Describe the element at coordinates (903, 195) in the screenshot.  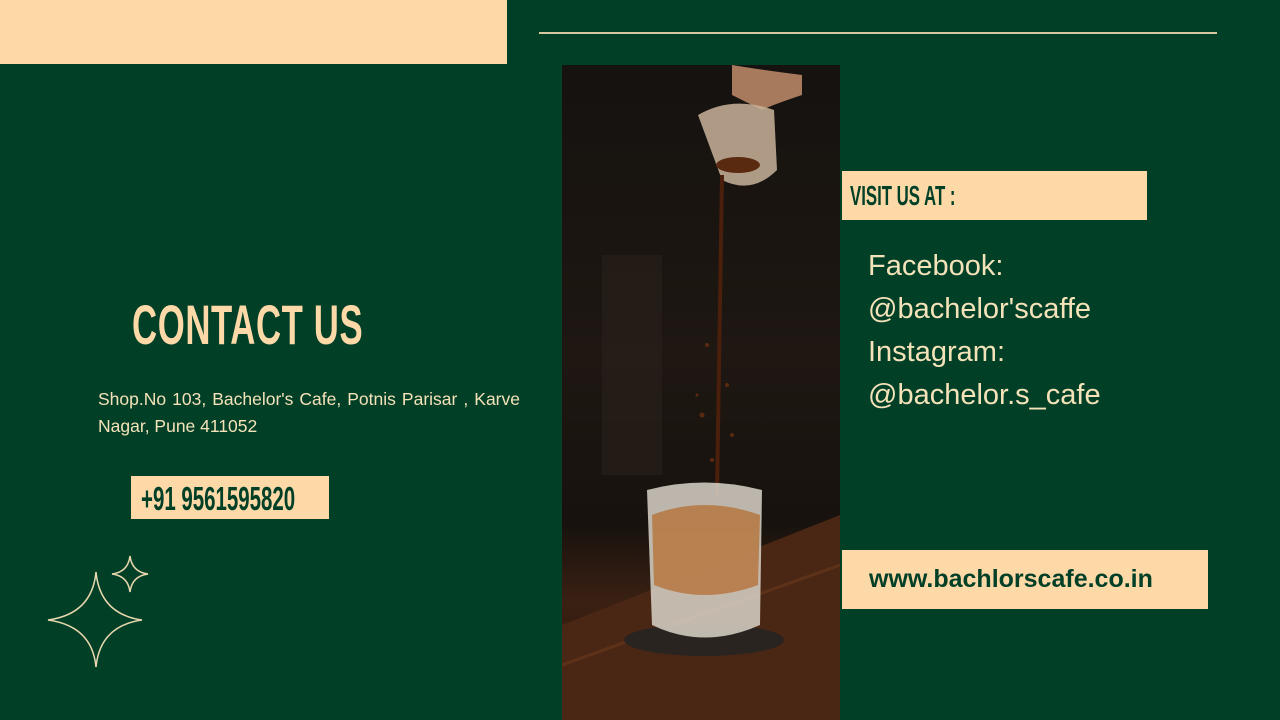
I see `visit-us-label: VISIT US AT :` at that location.